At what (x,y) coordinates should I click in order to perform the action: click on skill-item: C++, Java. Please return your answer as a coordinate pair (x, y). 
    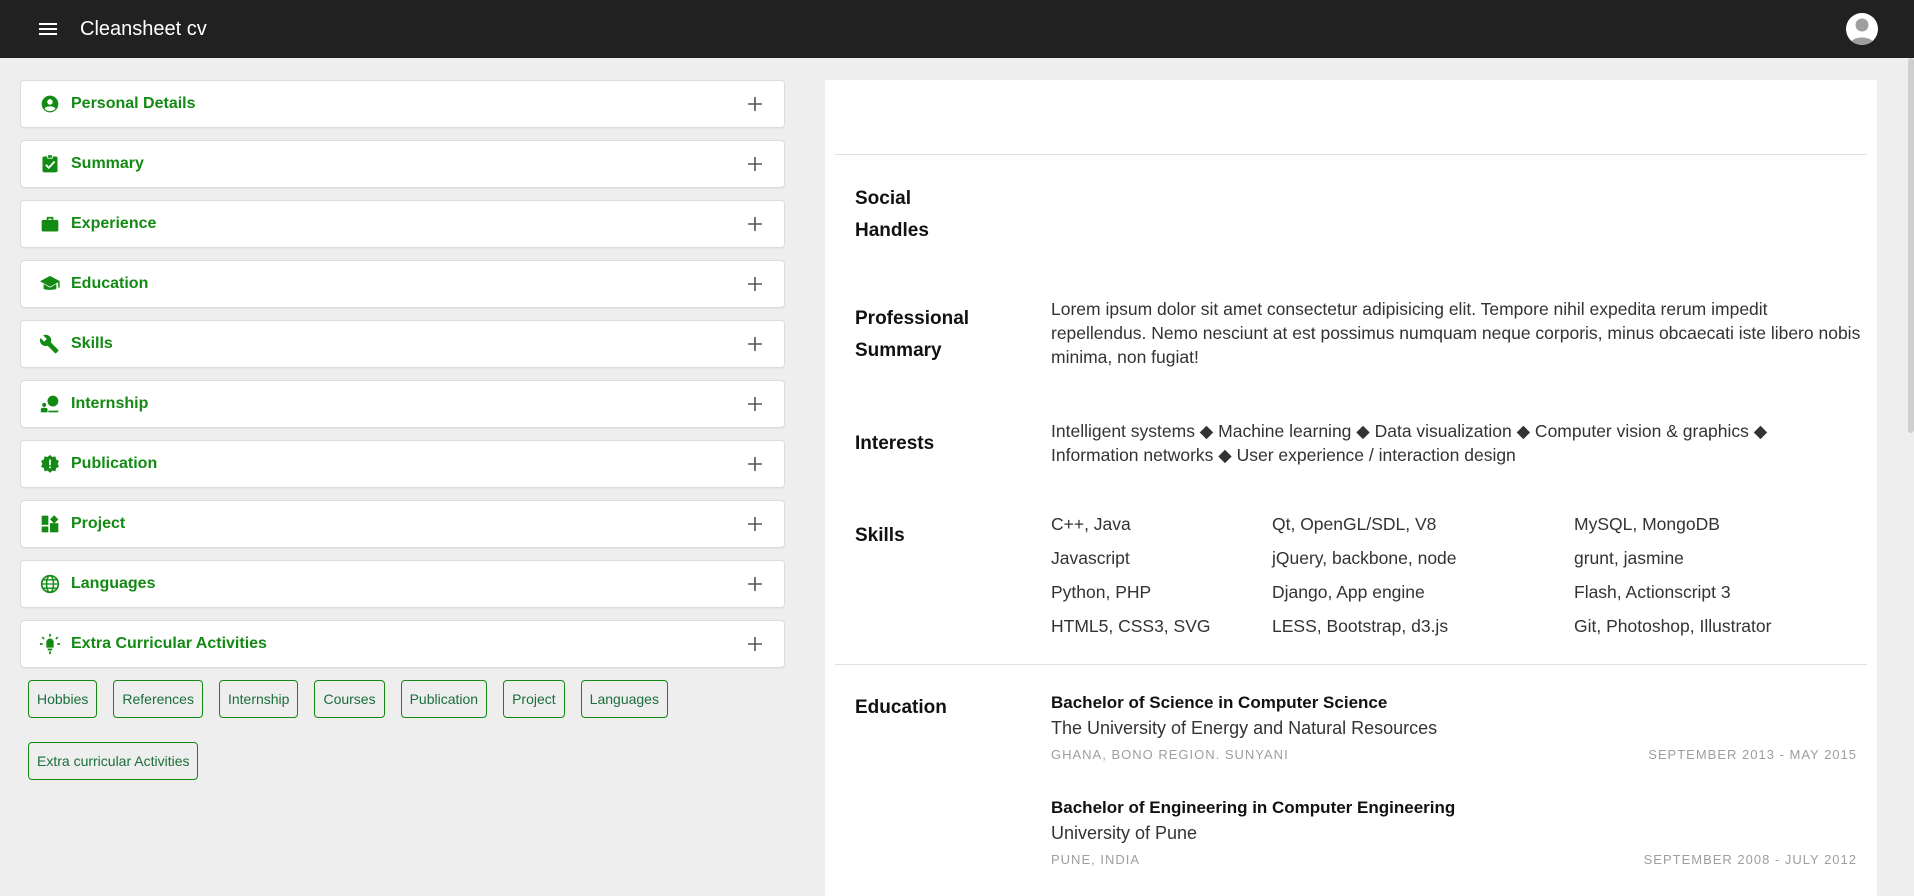
    Looking at the image, I should click on (1091, 524).